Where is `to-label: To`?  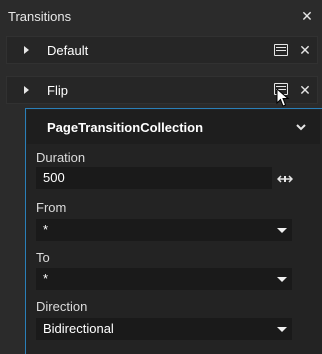
to-label: To is located at coordinates (43, 257).